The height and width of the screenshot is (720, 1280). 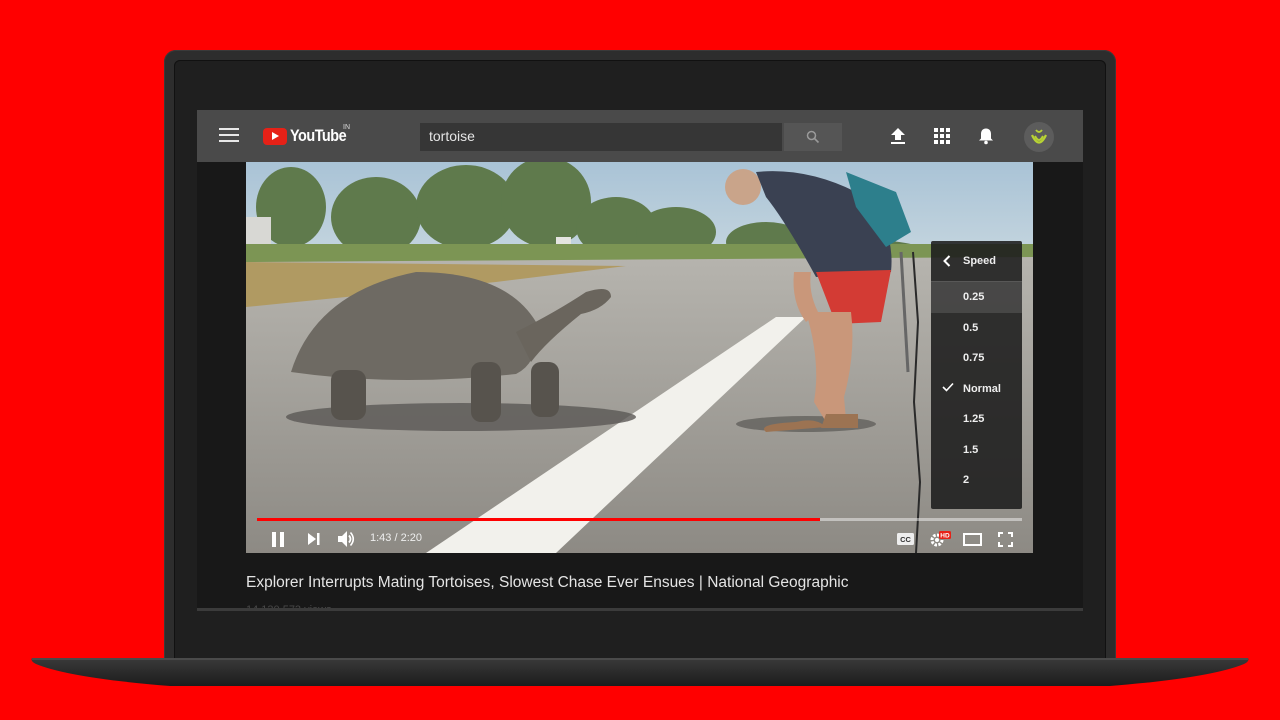 I want to click on upload-button, so click(x=898, y=136).